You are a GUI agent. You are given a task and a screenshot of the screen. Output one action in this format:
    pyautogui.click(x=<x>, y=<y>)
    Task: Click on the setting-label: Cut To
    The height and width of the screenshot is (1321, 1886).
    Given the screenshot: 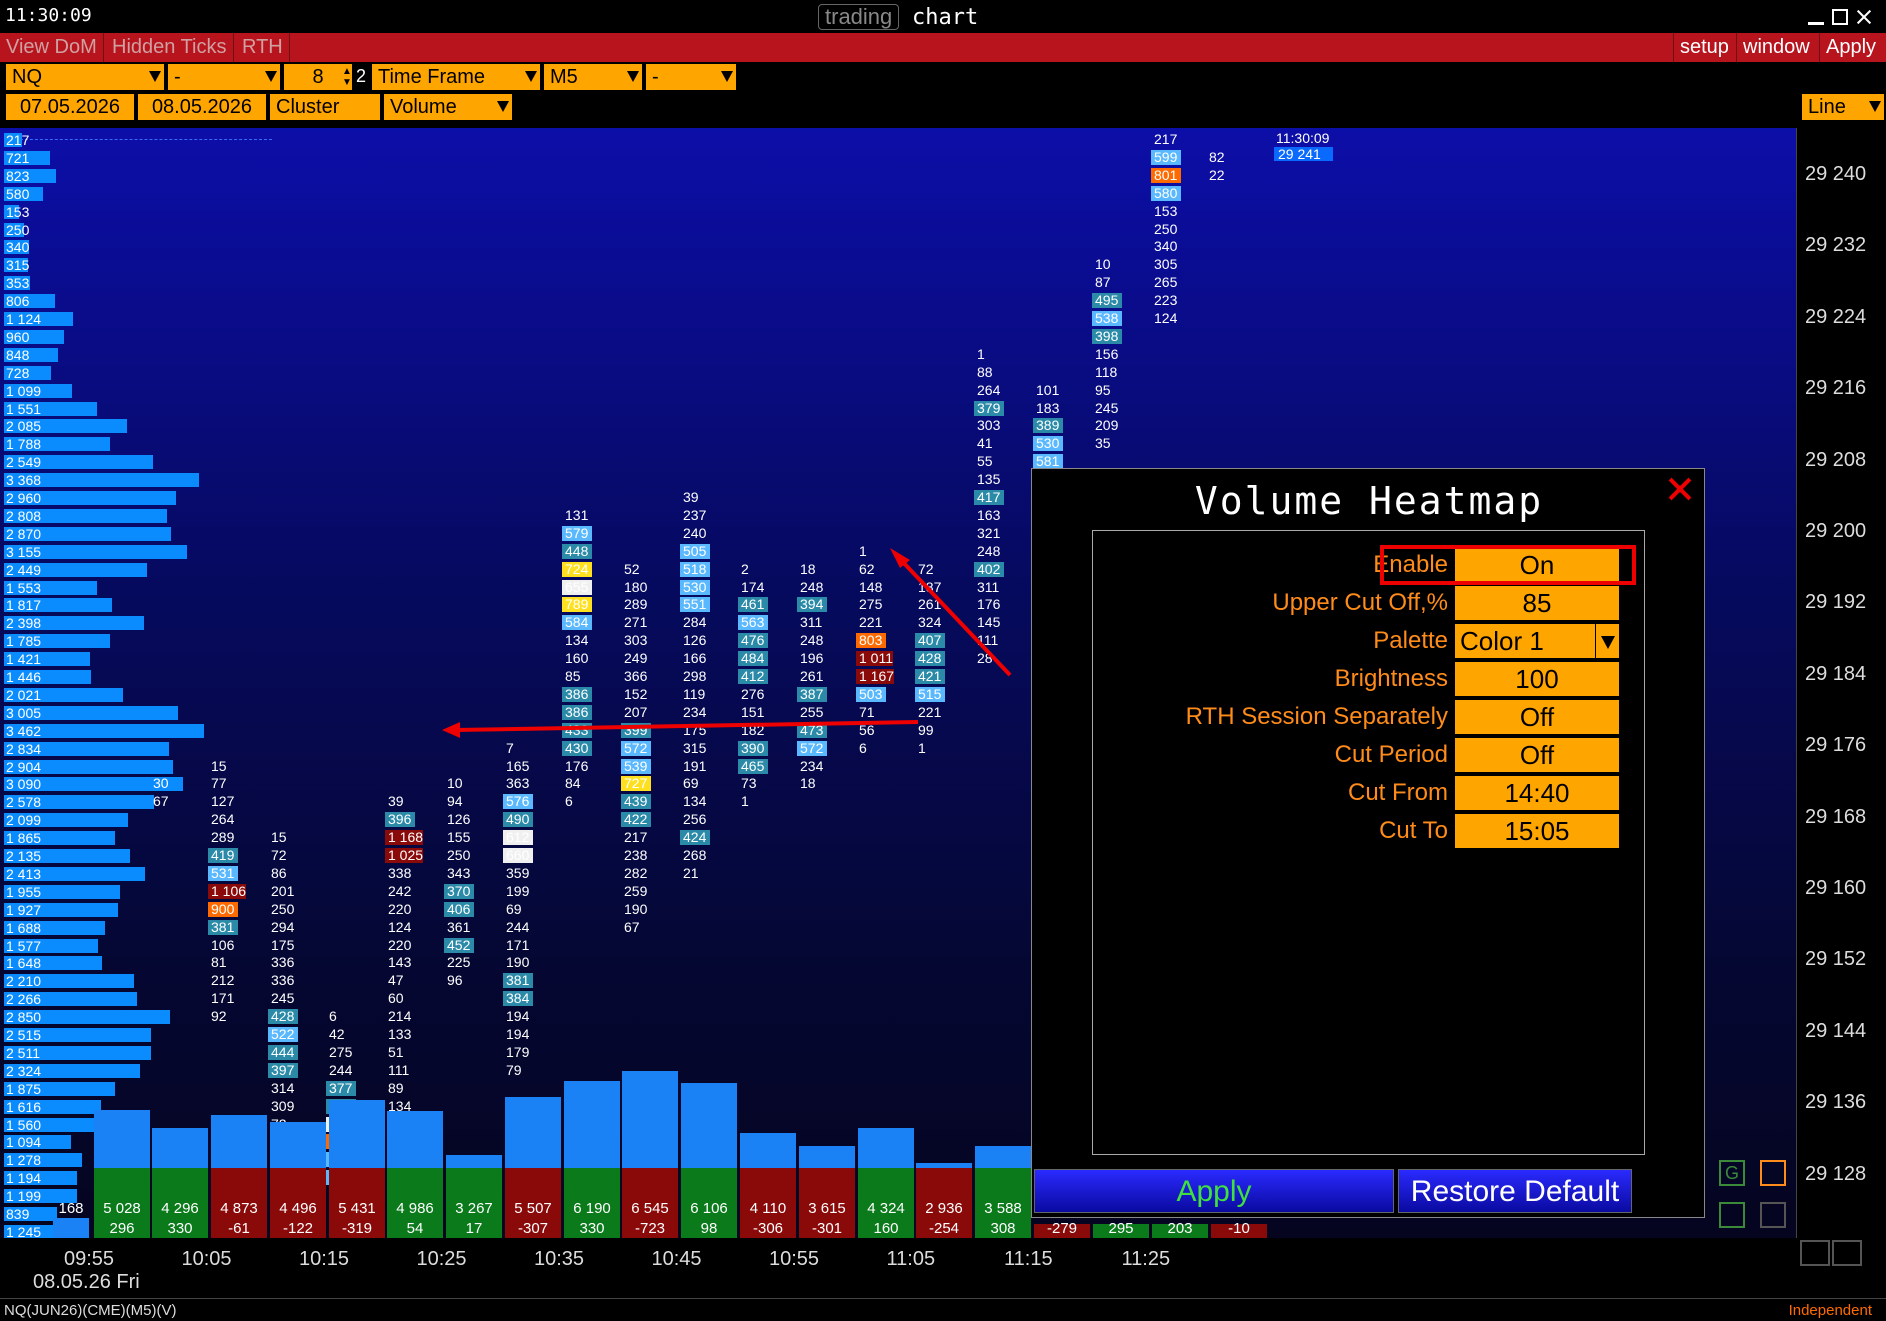 What is the action you would take?
    pyautogui.click(x=1413, y=830)
    